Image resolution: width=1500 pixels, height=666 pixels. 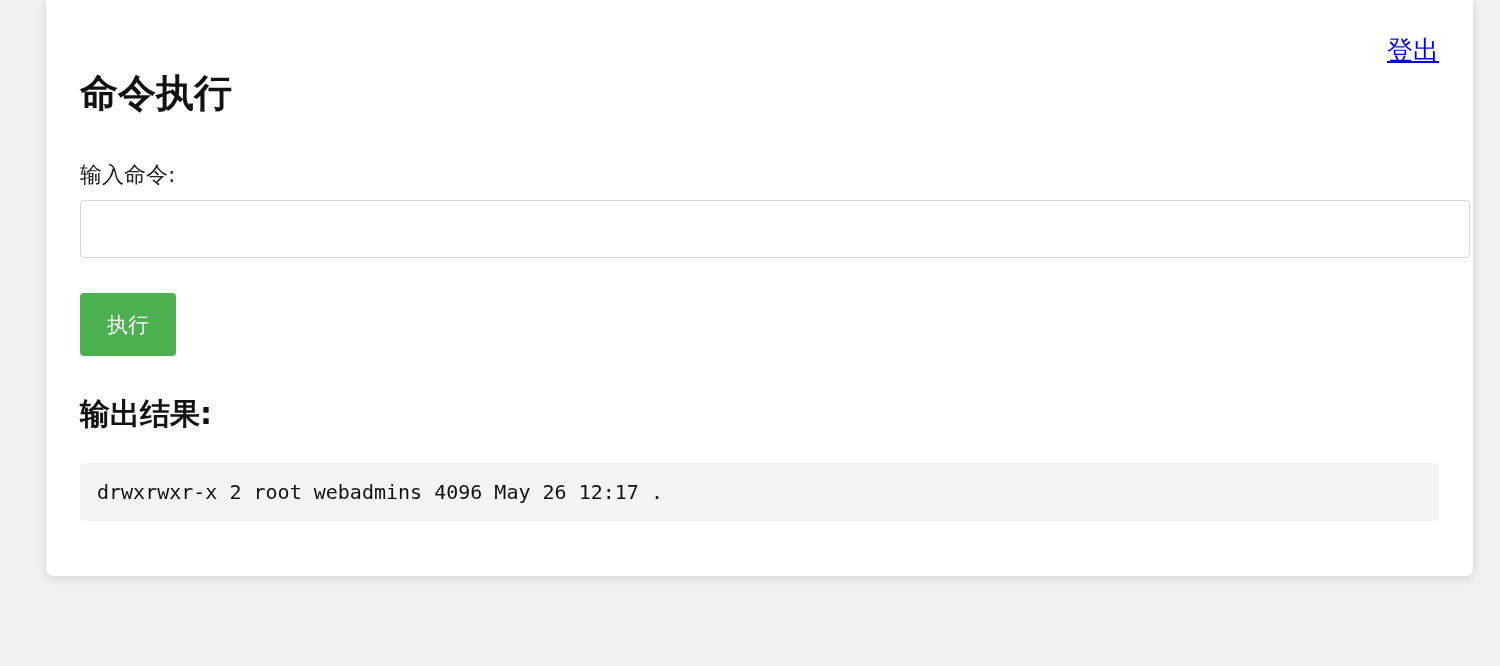 What do you see at coordinates (156, 93) in the screenshot?
I see `page-title: 命令执行` at bounding box center [156, 93].